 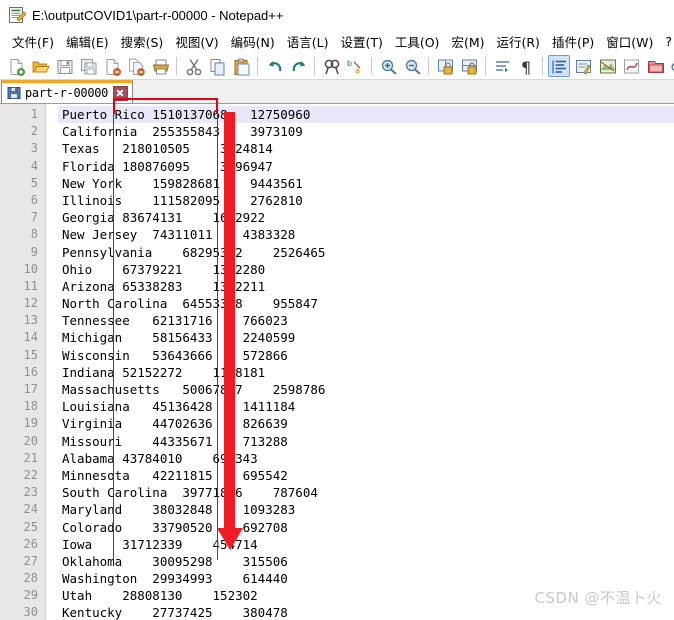 I want to click on title-bar: E:\outputCOVID1\part-r-00000 - Notepad++, so click(x=337, y=15).